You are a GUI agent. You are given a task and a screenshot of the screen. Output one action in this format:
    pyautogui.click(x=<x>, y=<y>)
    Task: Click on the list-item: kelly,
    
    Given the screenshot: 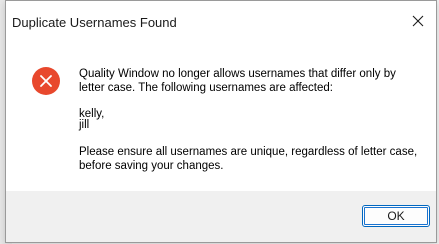 What is the action you would take?
    pyautogui.click(x=92, y=114)
    